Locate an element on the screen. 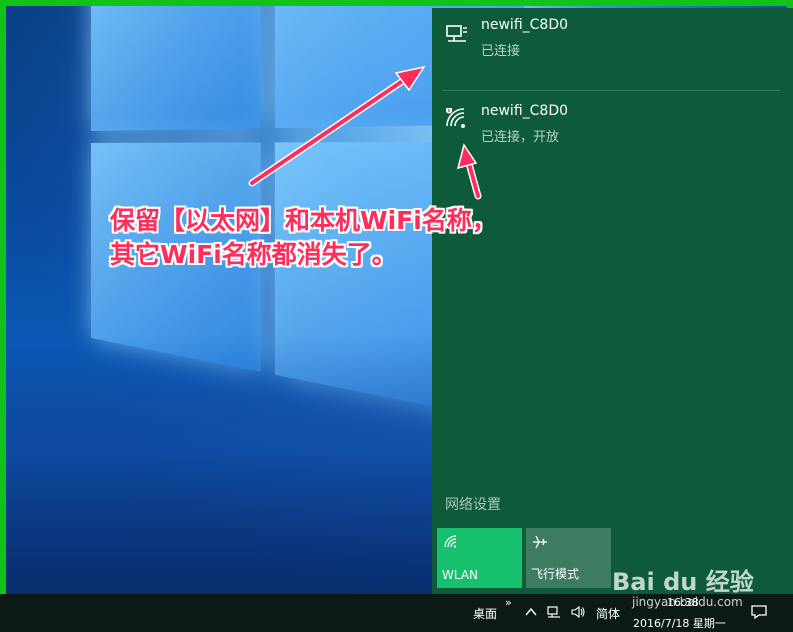 This screenshot has height=632, width=793. wifi-icon is located at coordinates (450, 541).